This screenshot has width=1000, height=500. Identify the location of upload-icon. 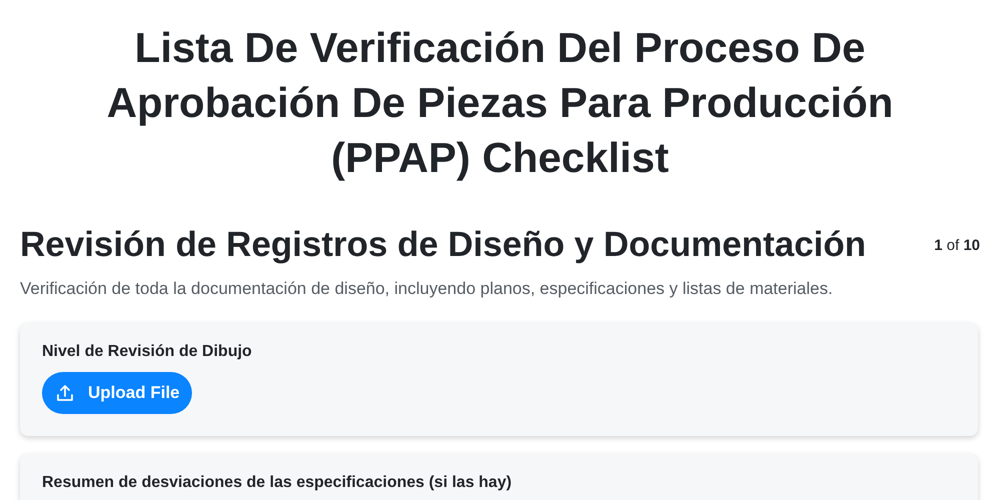
(65, 393).